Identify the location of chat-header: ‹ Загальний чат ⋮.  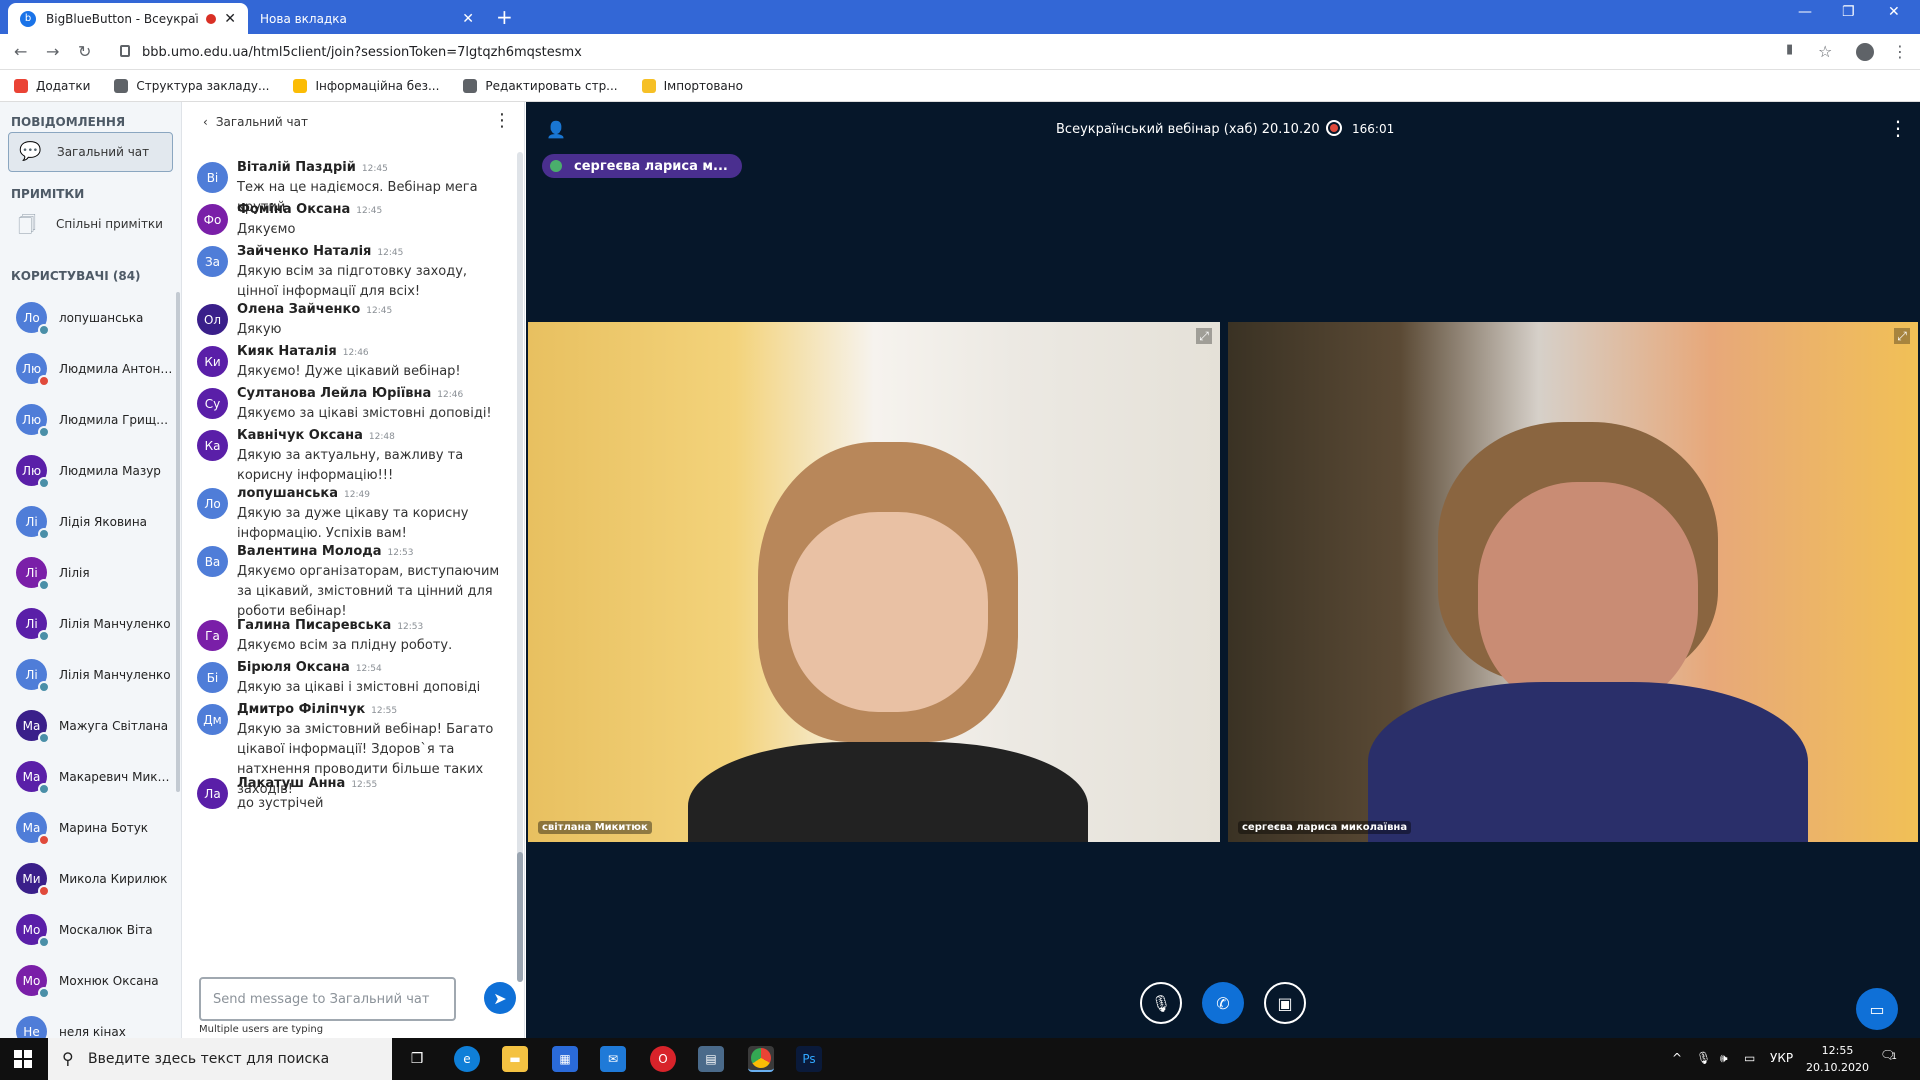
(354, 122).